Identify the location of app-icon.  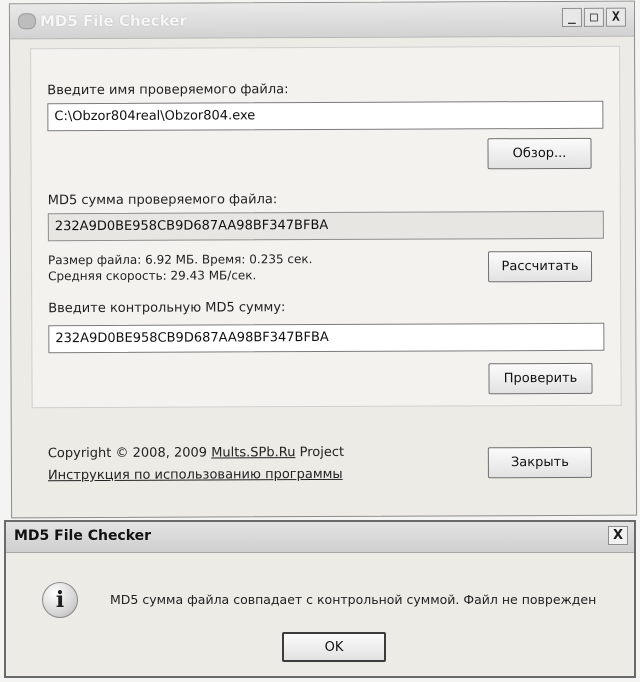
(26, 21).